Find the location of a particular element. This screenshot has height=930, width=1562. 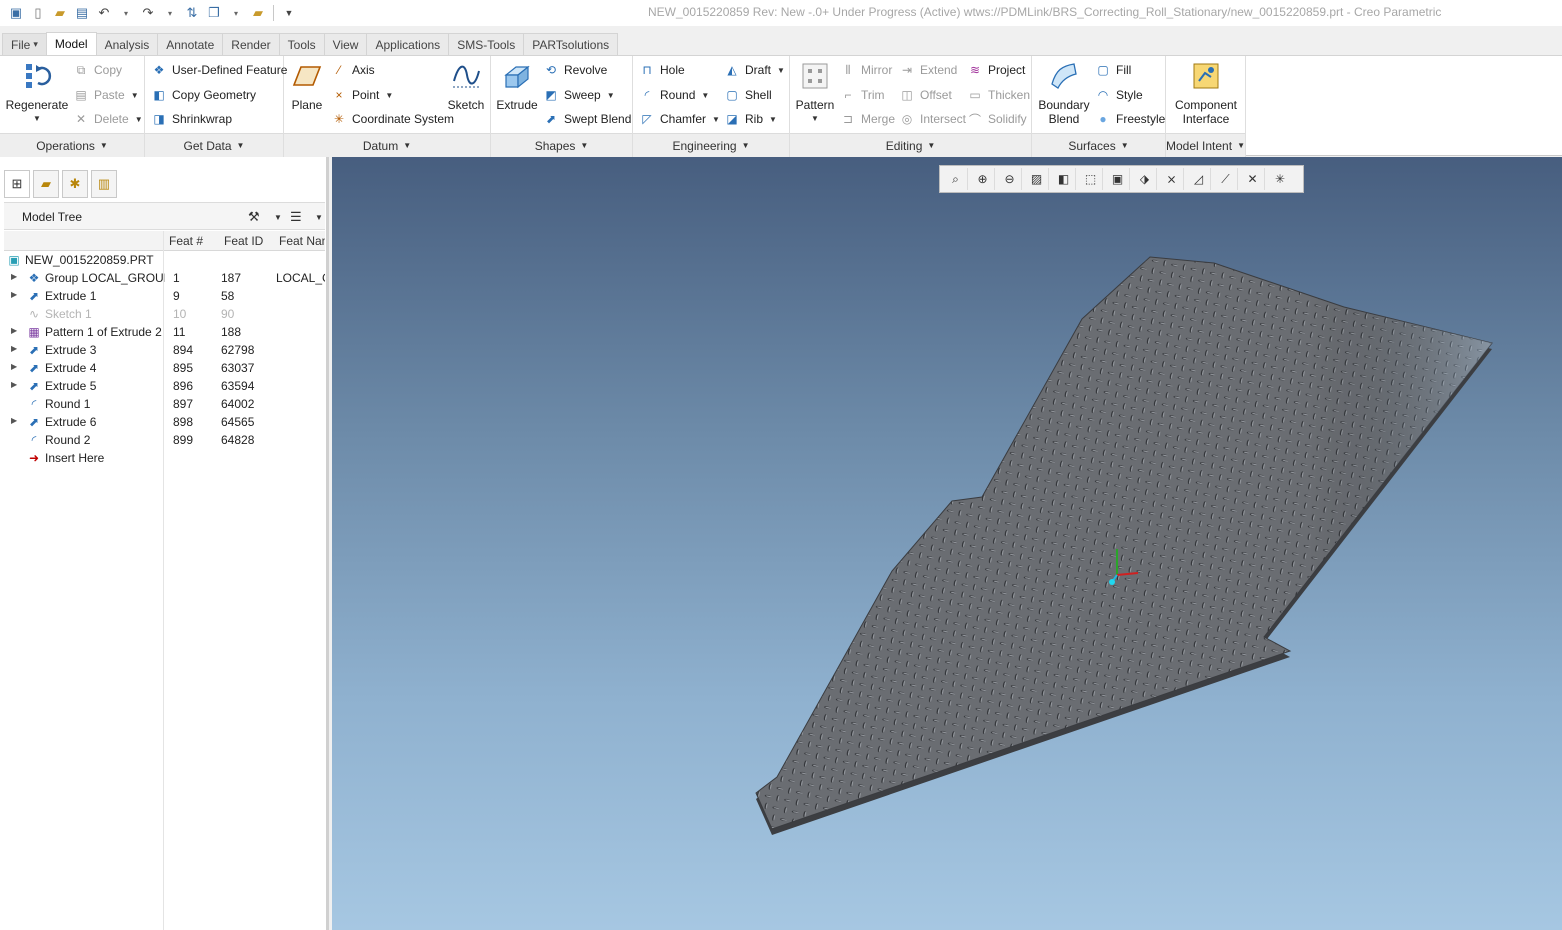

boundary-blend-button: Boundary Blend is located at coordinates (1064, 93).